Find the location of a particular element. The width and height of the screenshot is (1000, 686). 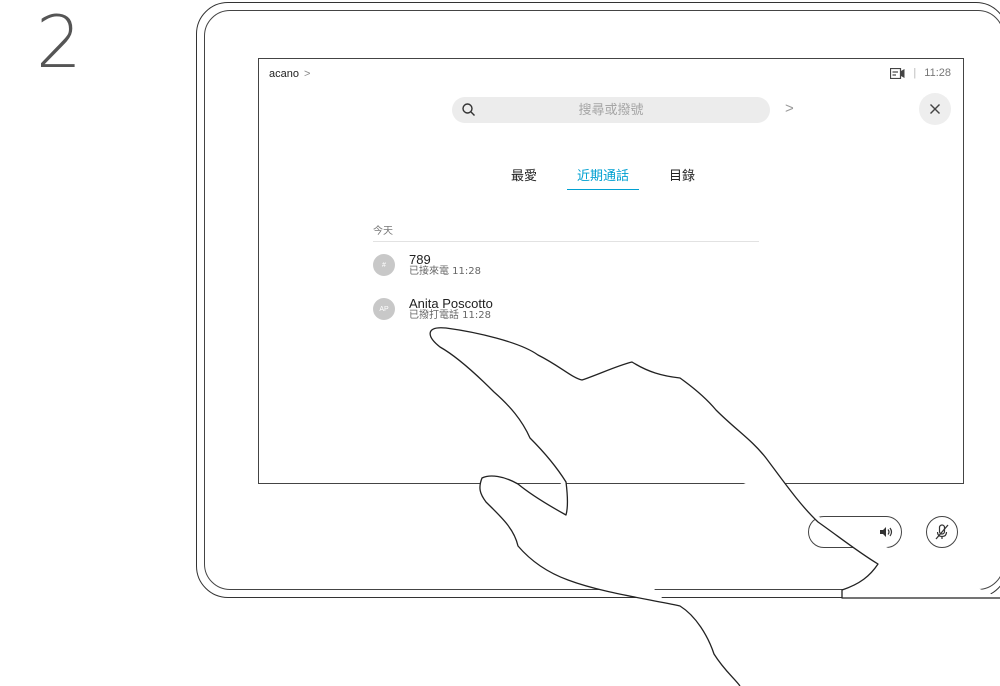

recent-call-detail: 已撥打電話 11:28 is located at coordinates (450, 315).